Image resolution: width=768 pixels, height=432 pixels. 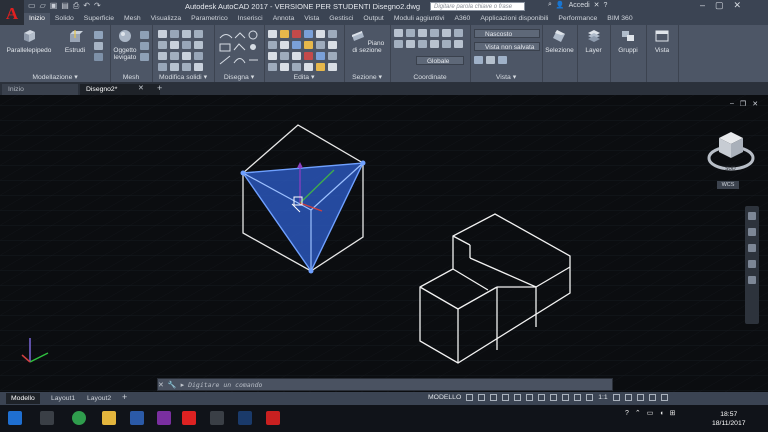 I want to click on tab-mesh: Mesh, so click(x=132, y=19).